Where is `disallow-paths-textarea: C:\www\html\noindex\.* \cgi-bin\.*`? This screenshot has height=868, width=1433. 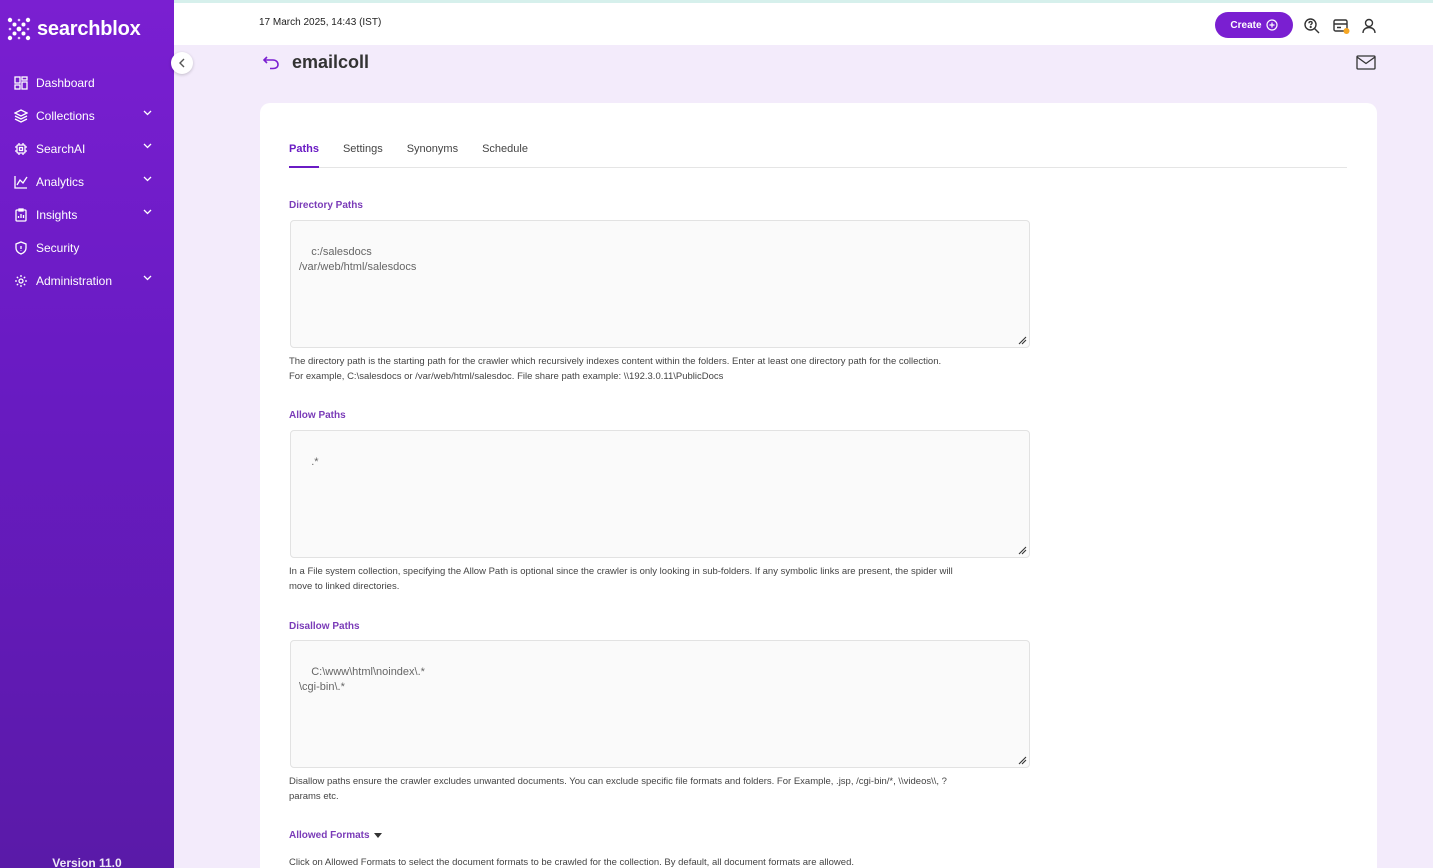 disallow-paths-textarea: C:\www\html\noindex\.* \cgi-bin\.* is located at coordinates (660, 704).